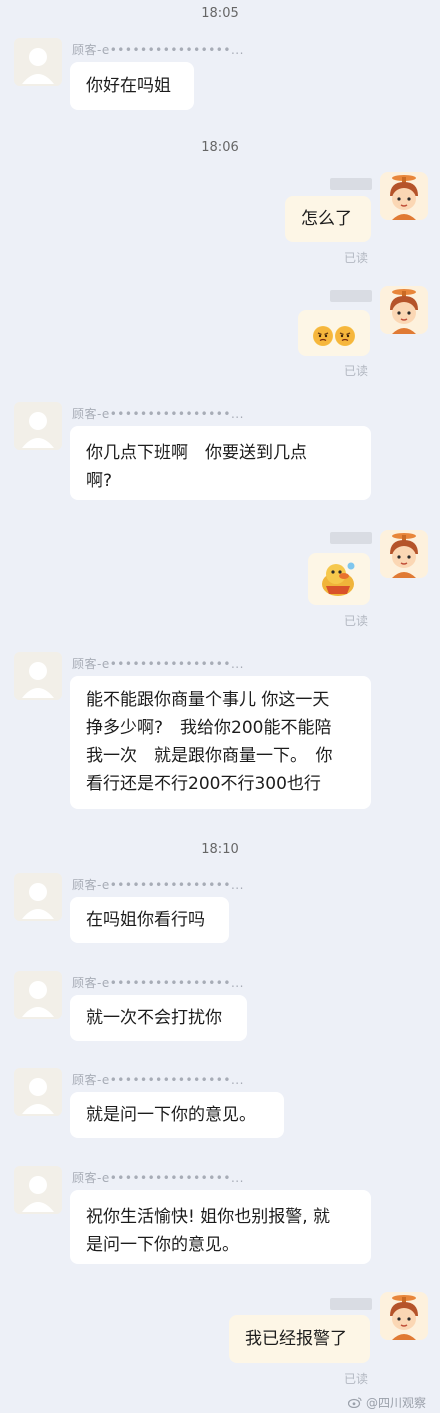 This screenshot has width=440, height=1413. I want to click on message-line: 看行还是不行200不行300也行, so click(203, 784).